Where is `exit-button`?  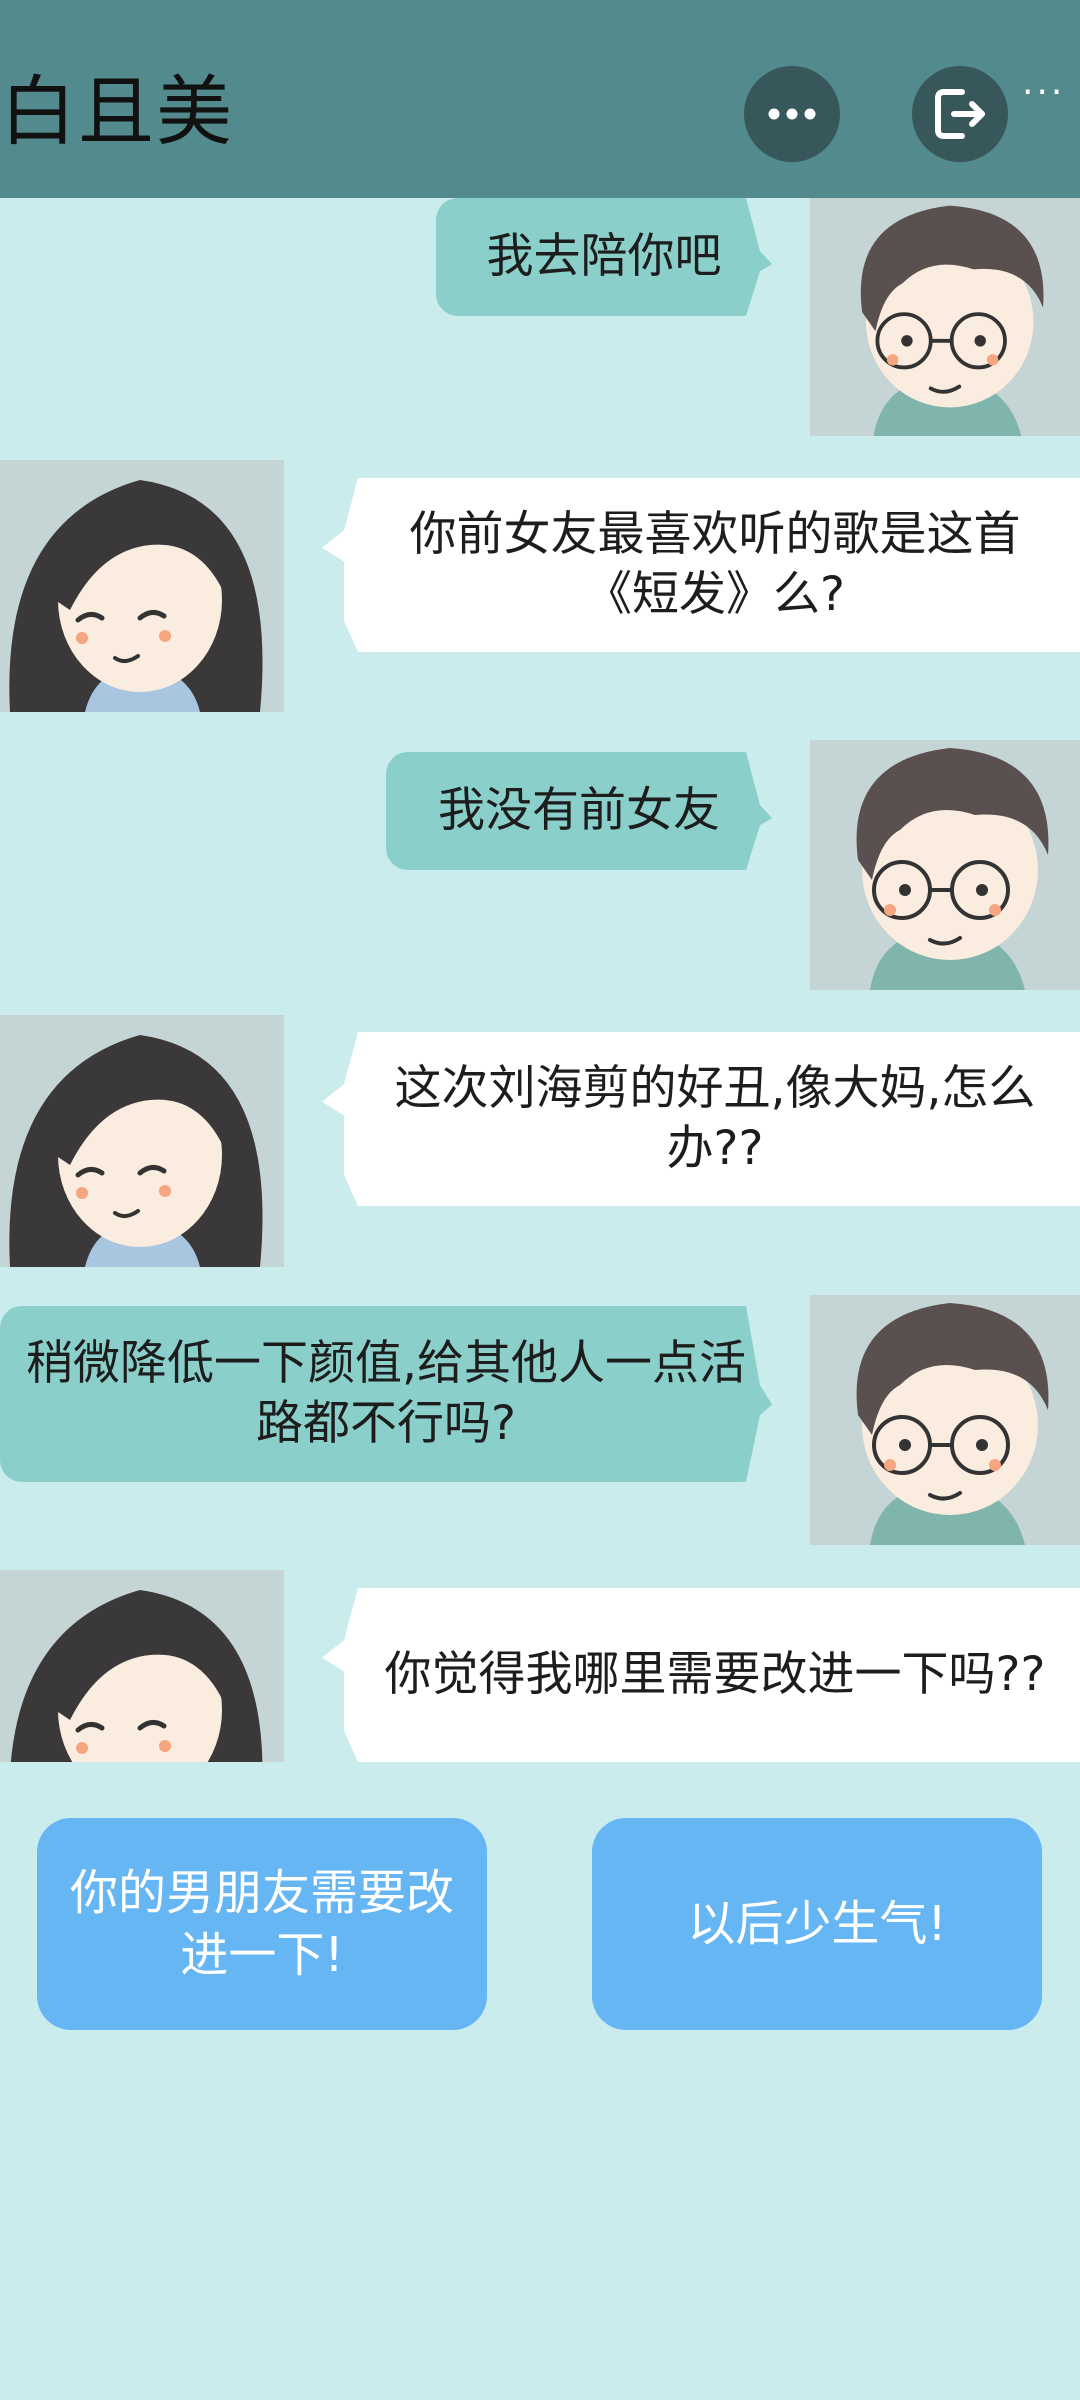
exit-button is located at coordinates (960, 114).